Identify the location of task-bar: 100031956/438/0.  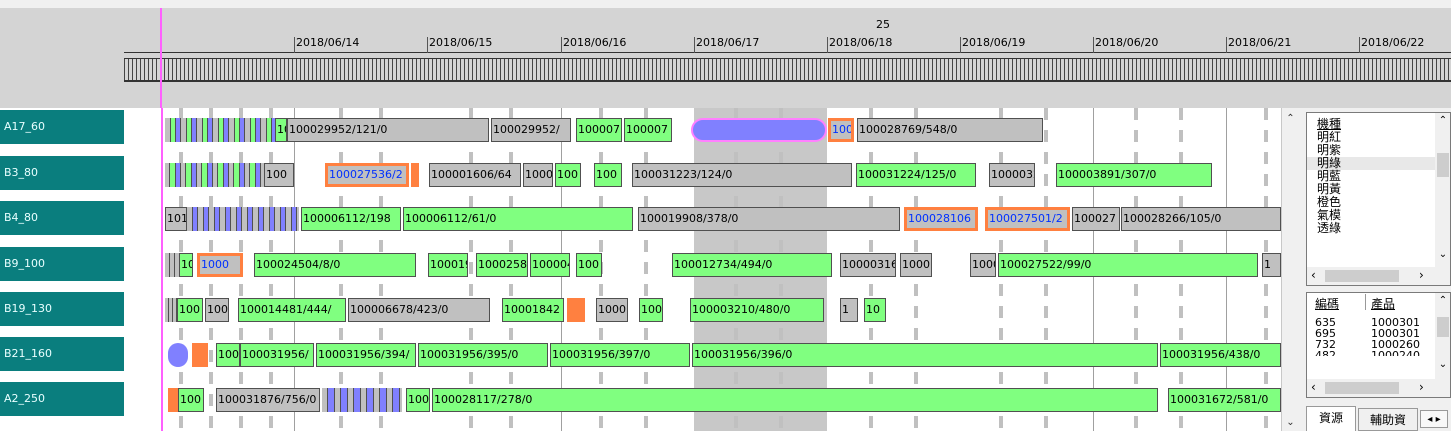
(1220, 355).